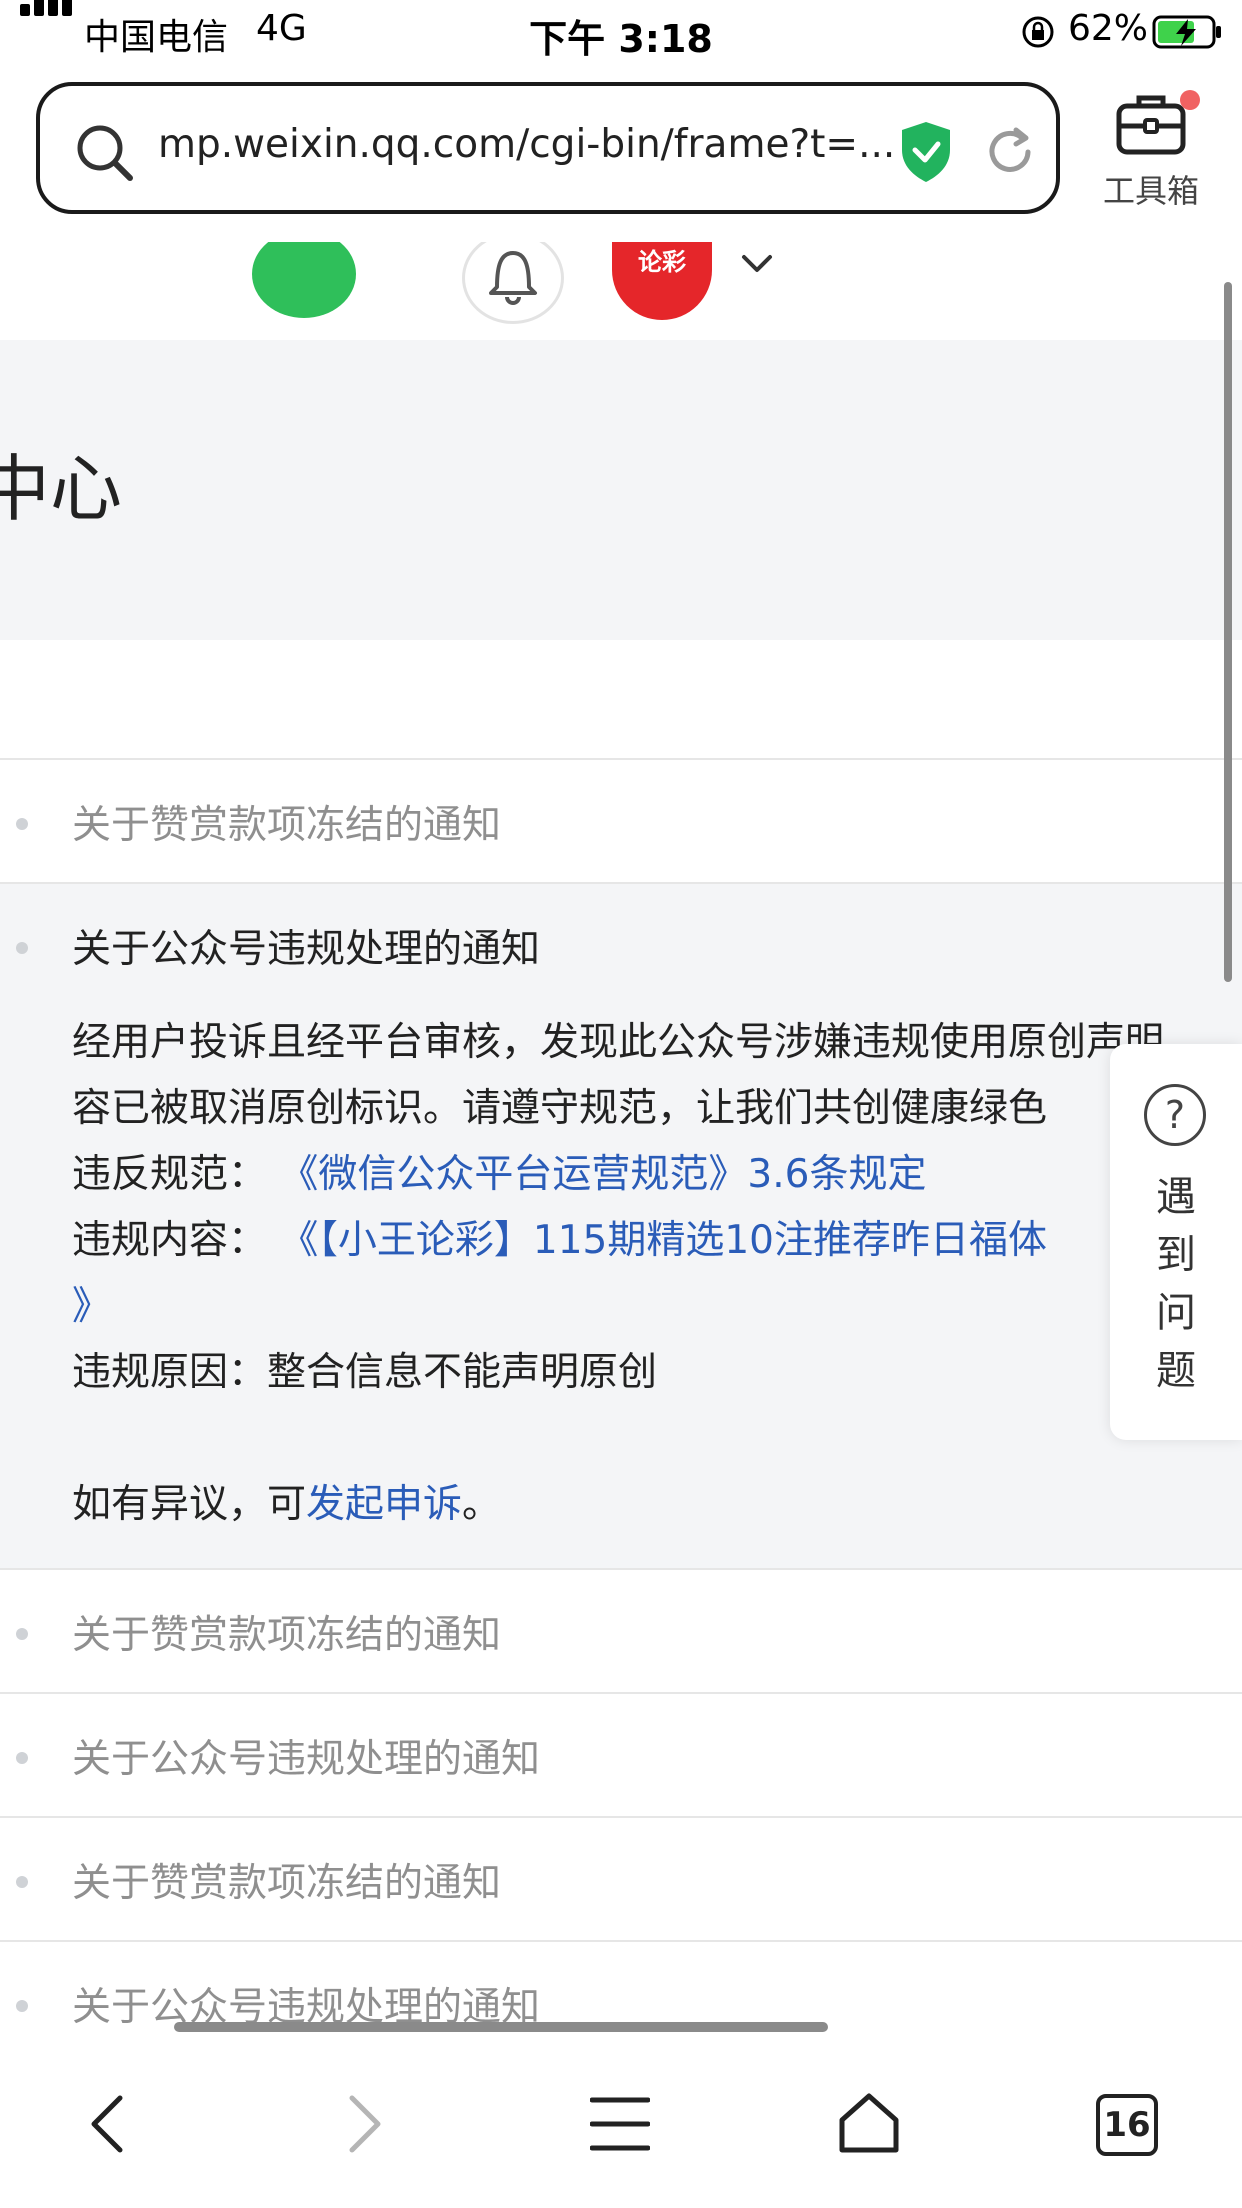 This screenshot has height=2208, width=1242. I want to click on wechat-logo-icon, so click(304, 280).